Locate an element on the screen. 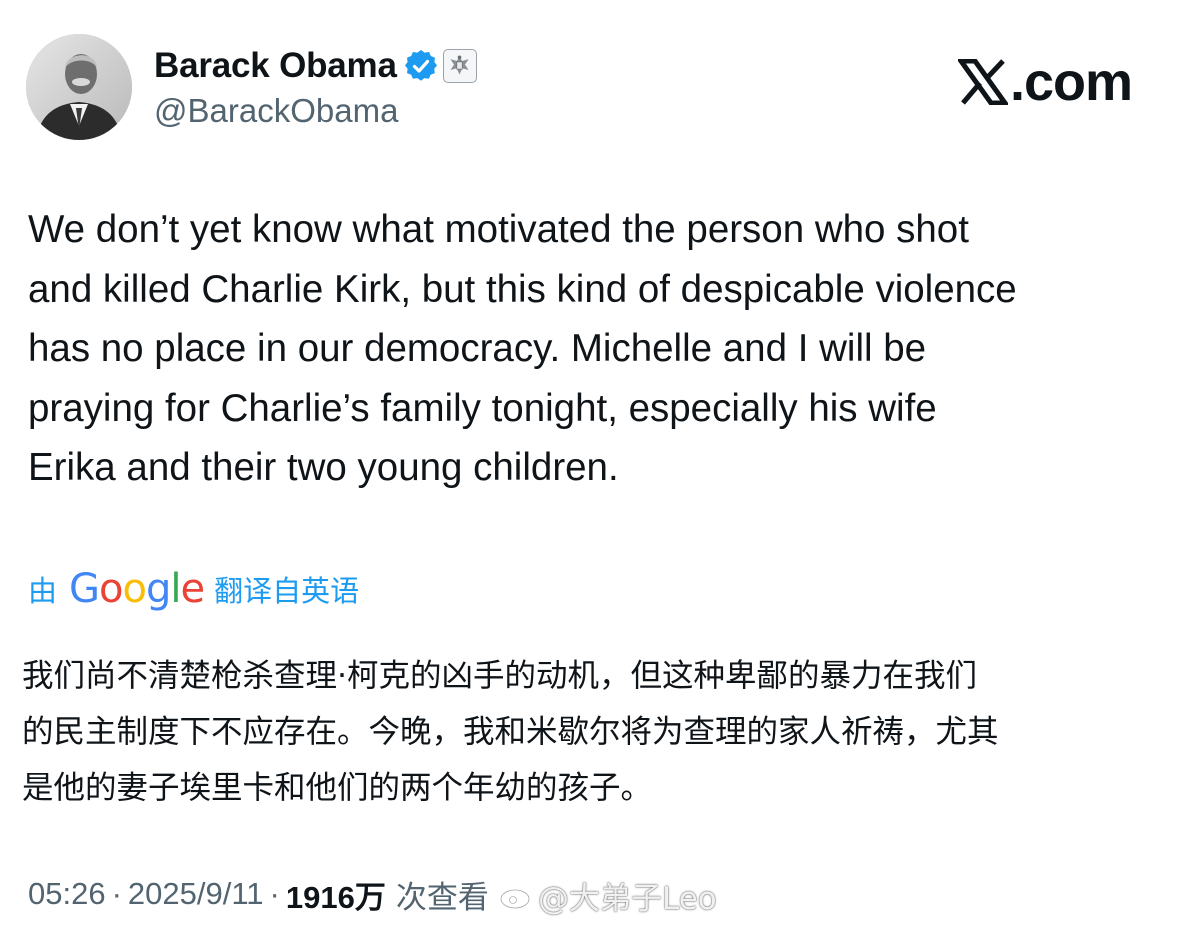  profile-photo is located at coordinates (79, 87).